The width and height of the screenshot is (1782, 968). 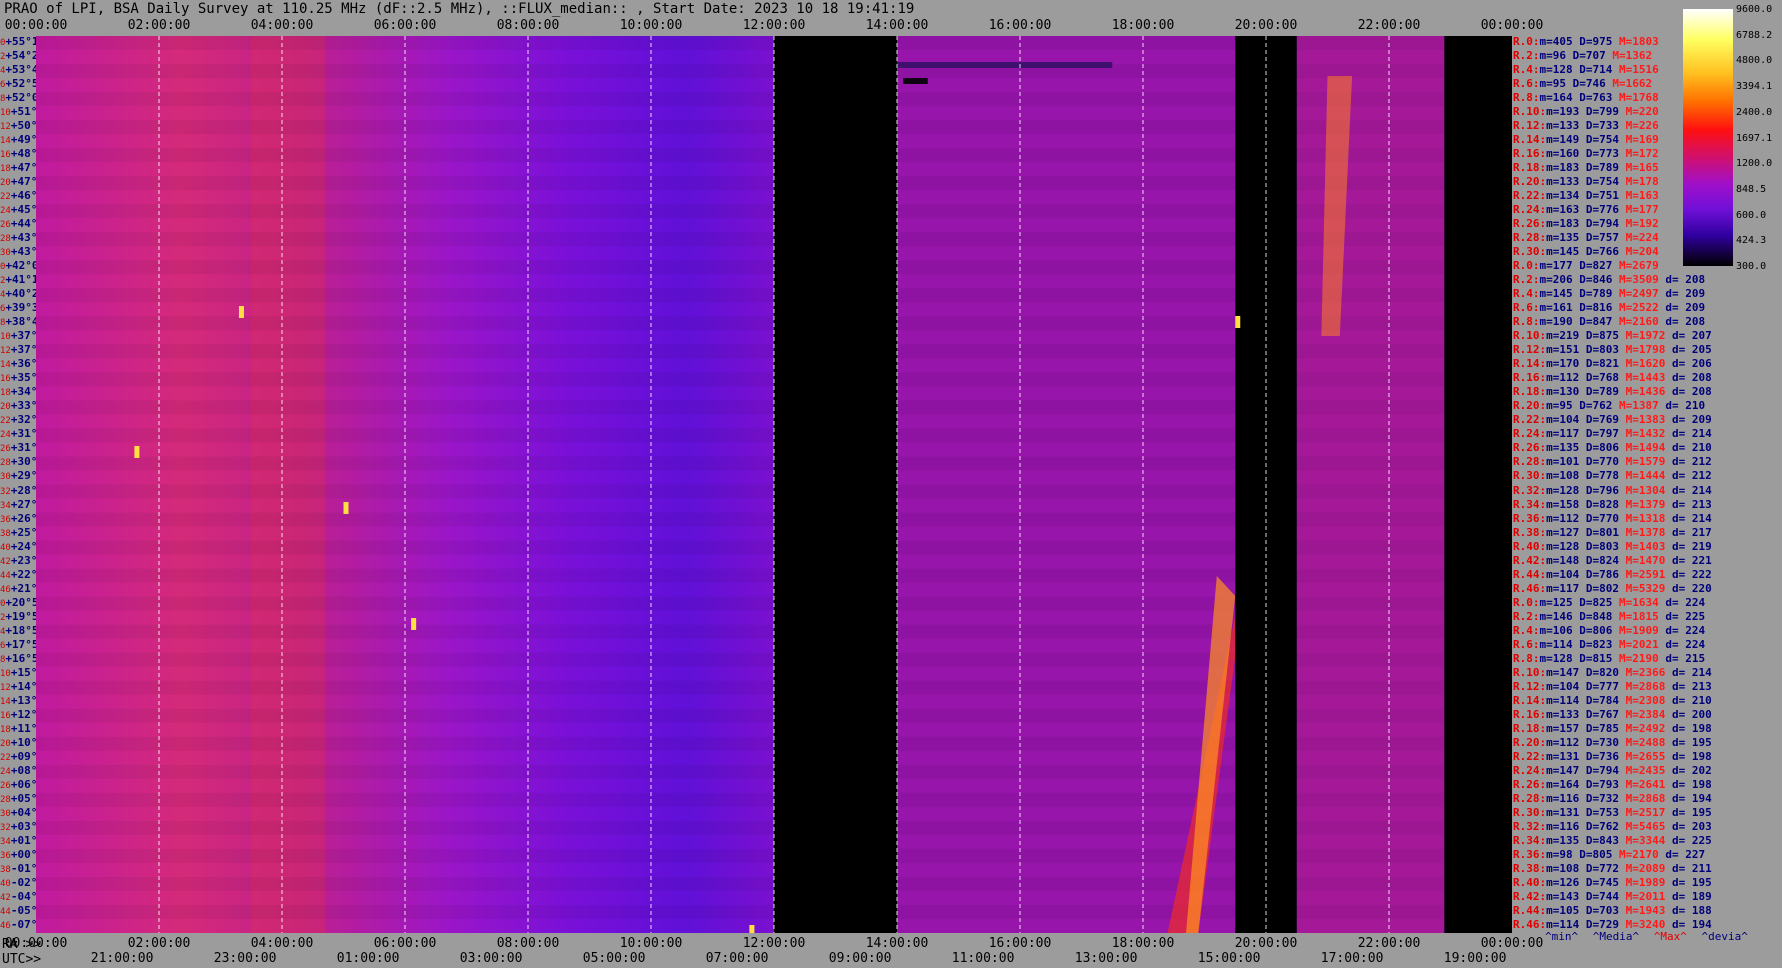 What do you see at coordinates (651, 25) in the screenshot?
I see `top-ra-tick: 10:00:00` at bounding box center [651, 25].